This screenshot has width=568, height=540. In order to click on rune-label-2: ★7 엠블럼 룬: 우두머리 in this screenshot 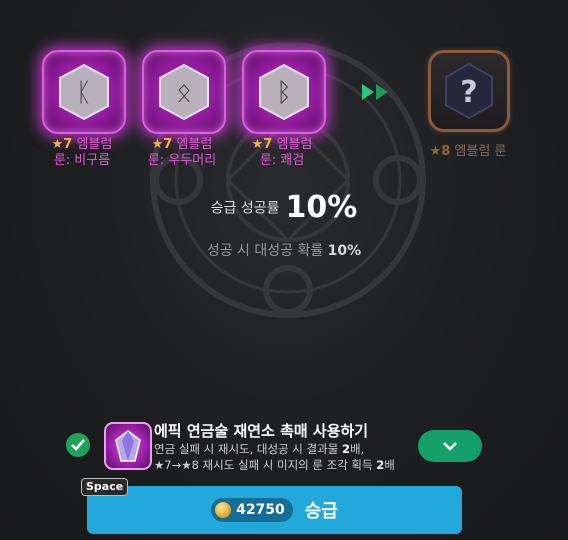, I will do `click(182, 152)`.